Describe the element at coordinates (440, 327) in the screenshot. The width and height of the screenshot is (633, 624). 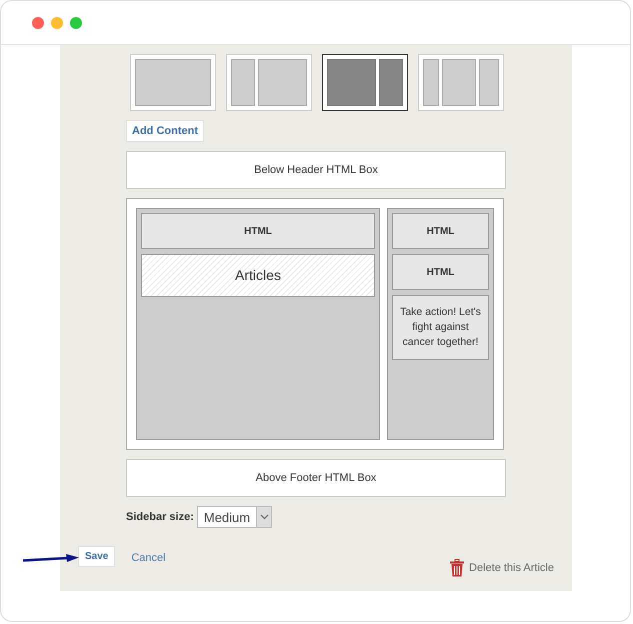
I see `content-block: Take action! Let's fight against cancer together!` at that location.